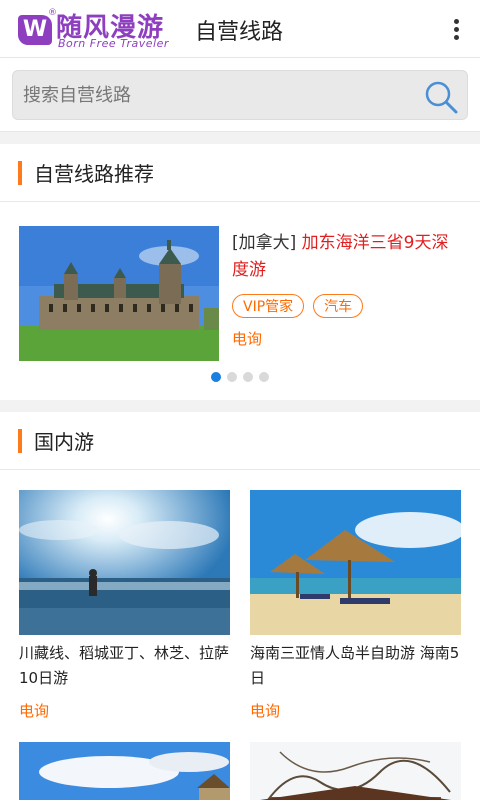  I want to click on logo-mark: W, so click(35, 30).